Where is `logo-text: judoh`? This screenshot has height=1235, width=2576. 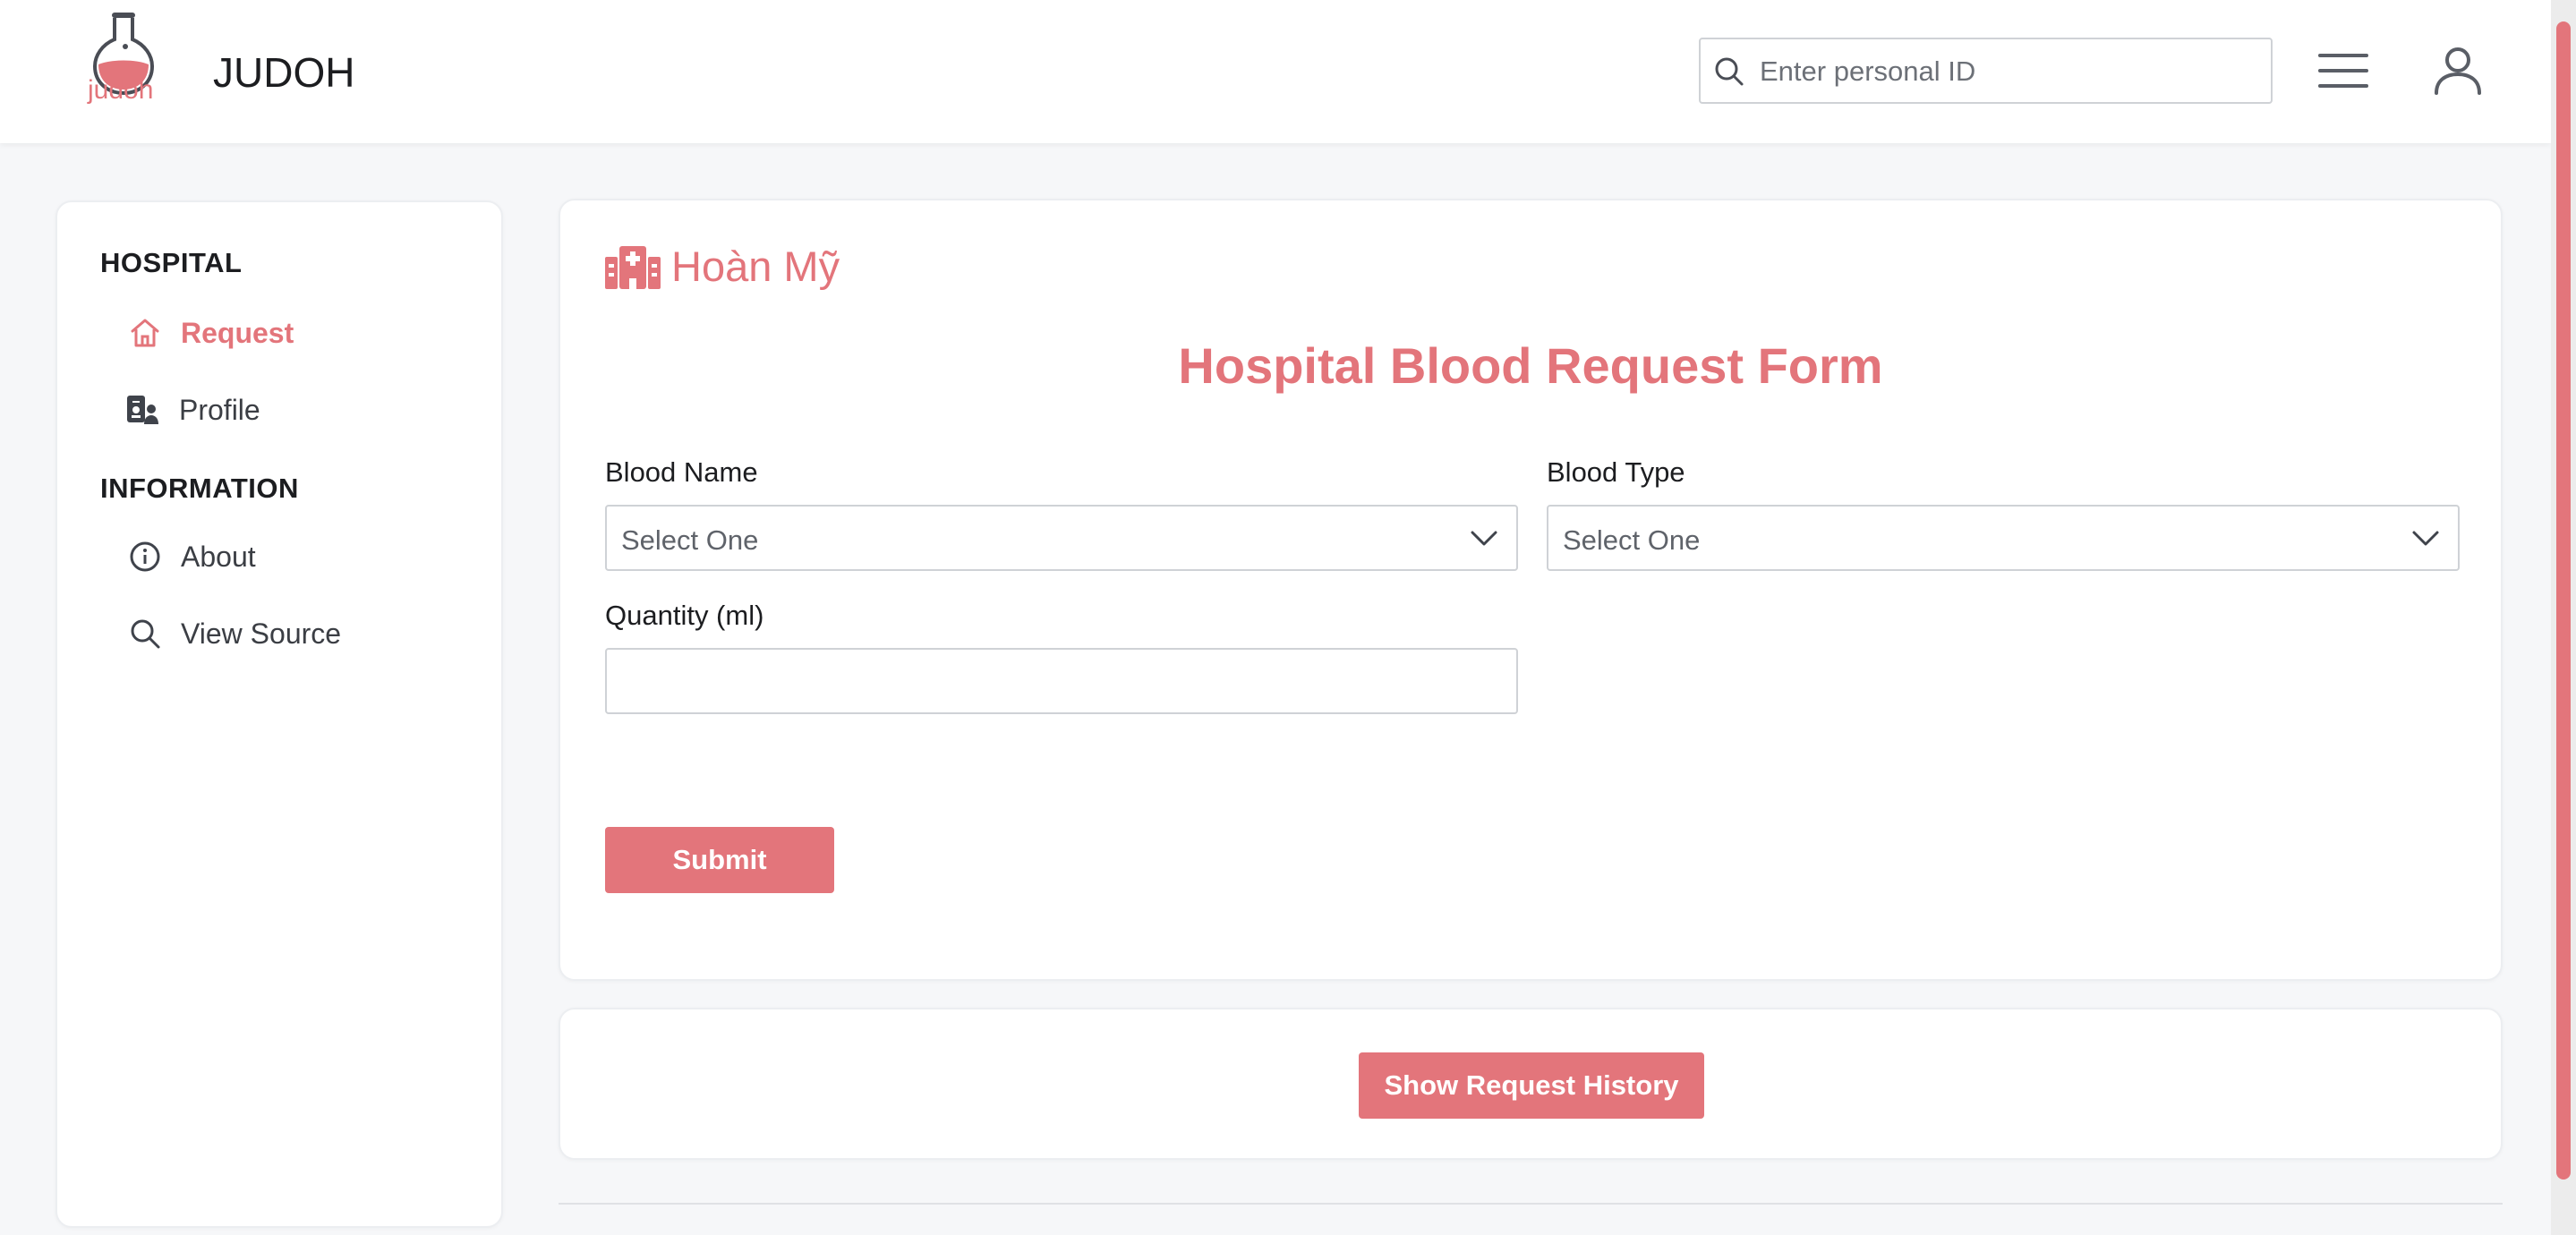
logo-text: judoh is located at coordinates (121, 90).